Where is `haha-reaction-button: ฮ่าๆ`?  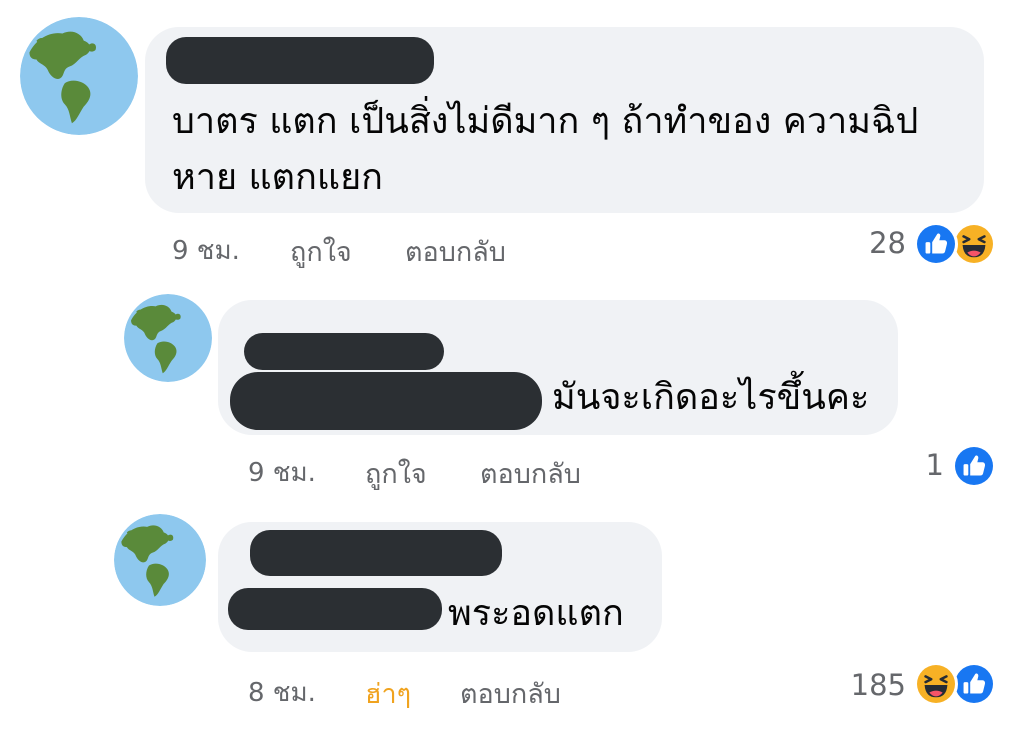 haha-reaction-button: ฮ่าๆ is located at coordinates (388, 693).